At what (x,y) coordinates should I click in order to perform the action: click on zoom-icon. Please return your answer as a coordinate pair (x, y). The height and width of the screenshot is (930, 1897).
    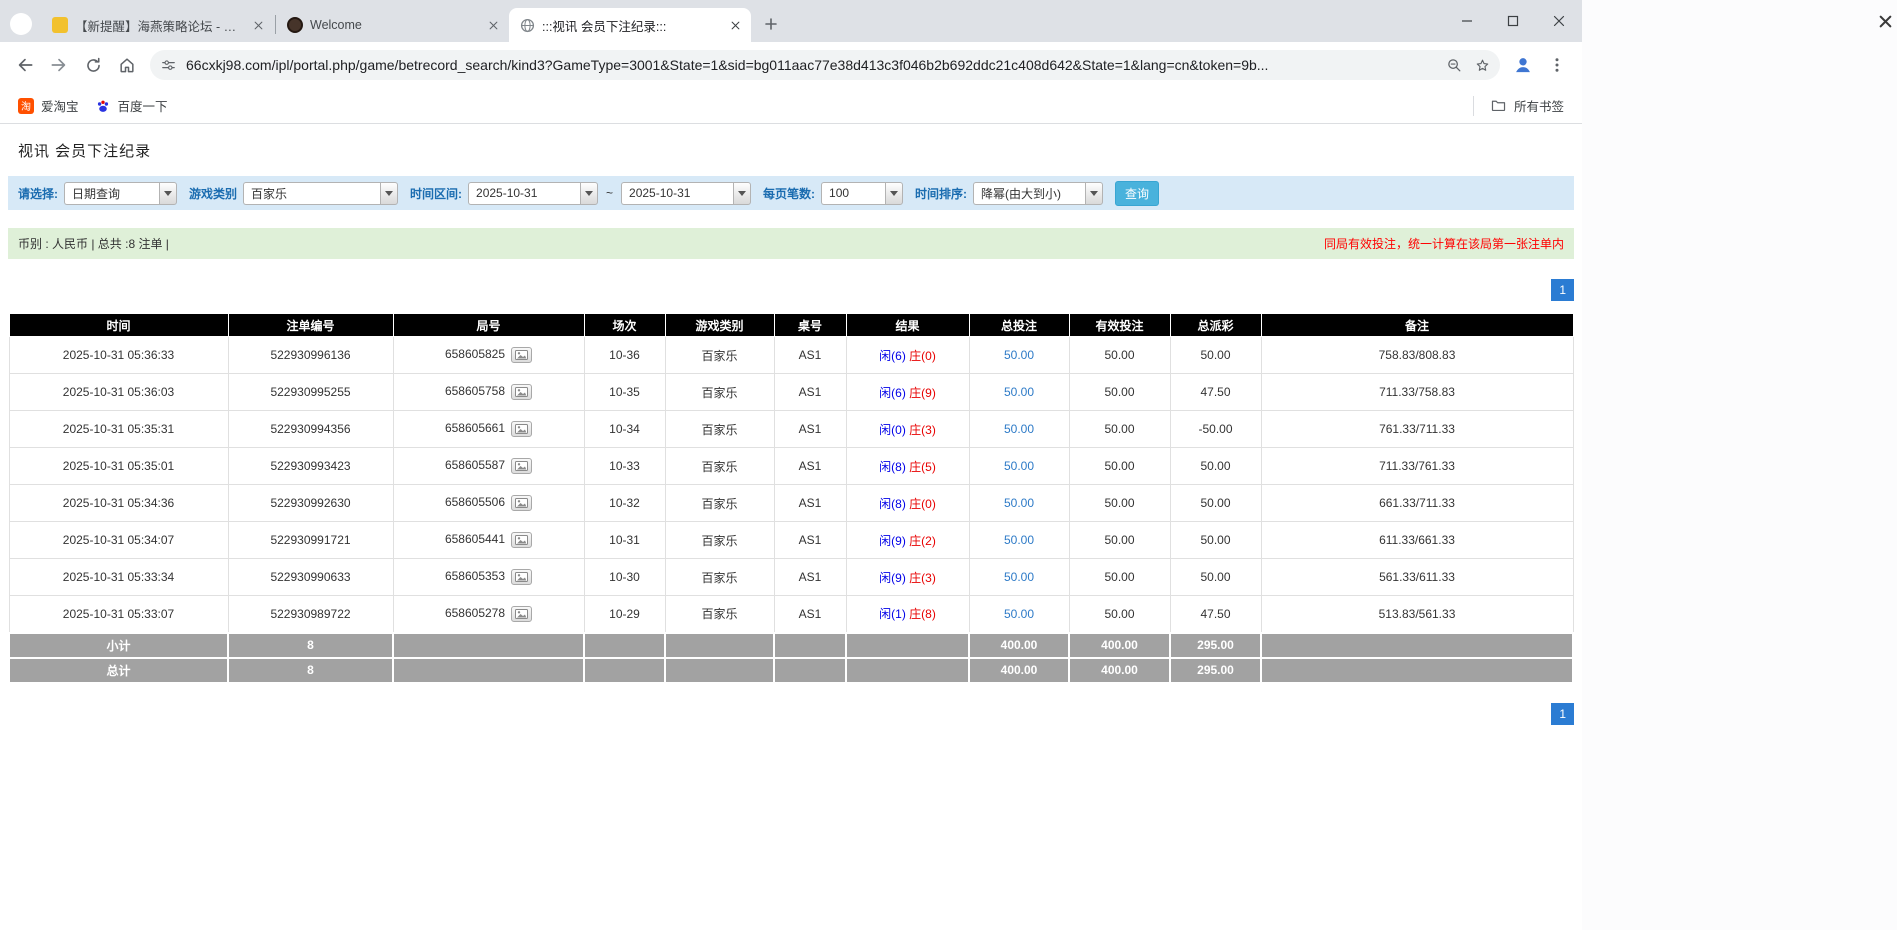
    Looking at the image, I should click on (1454, 65).